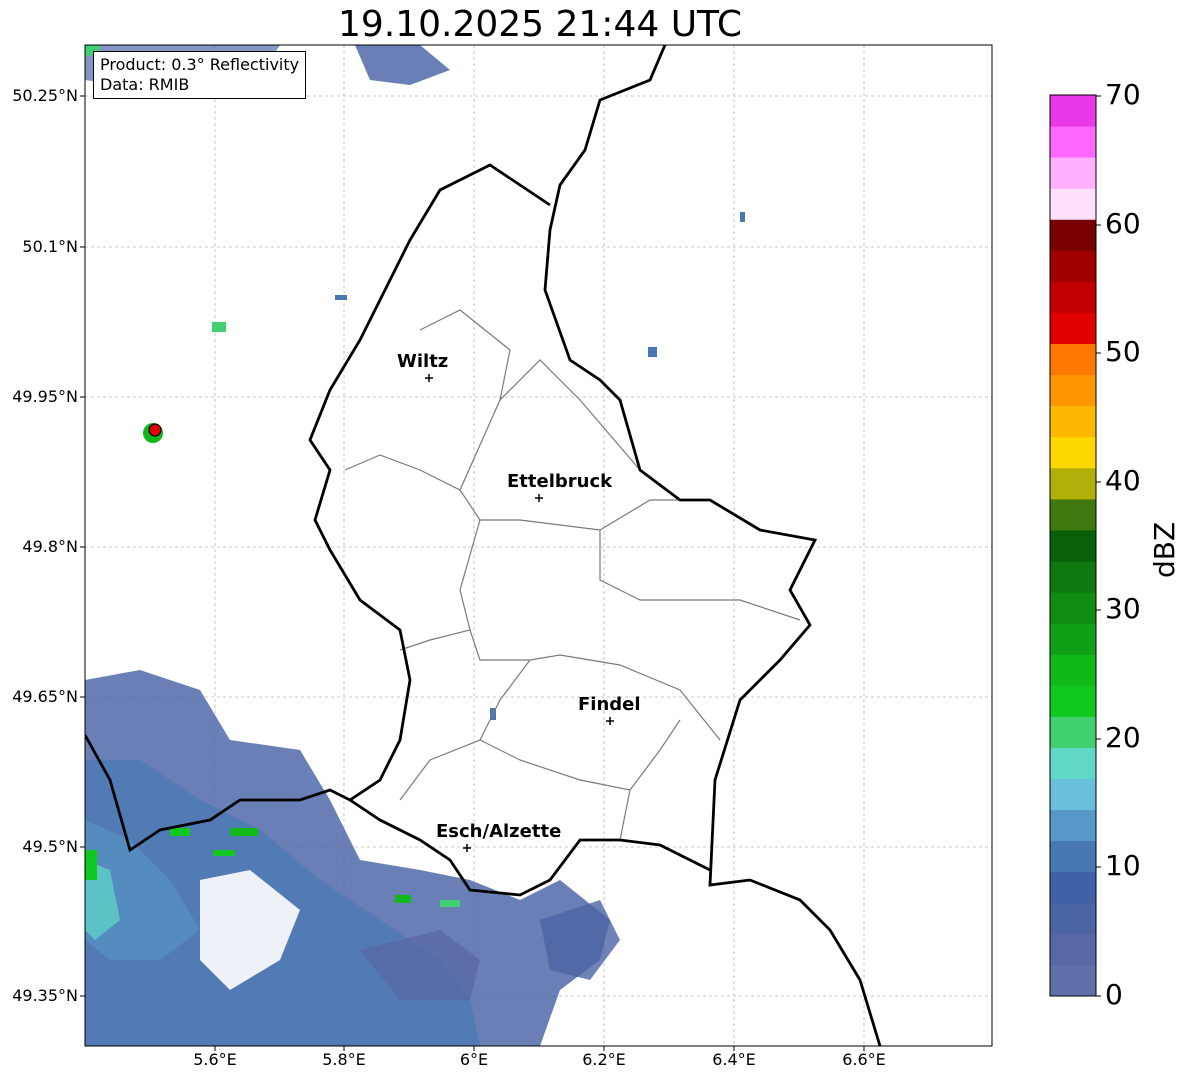  Describe the element at coordinates (1123, 351) in the screenshot. I see `colorbar-tick-label: 50` at that location.